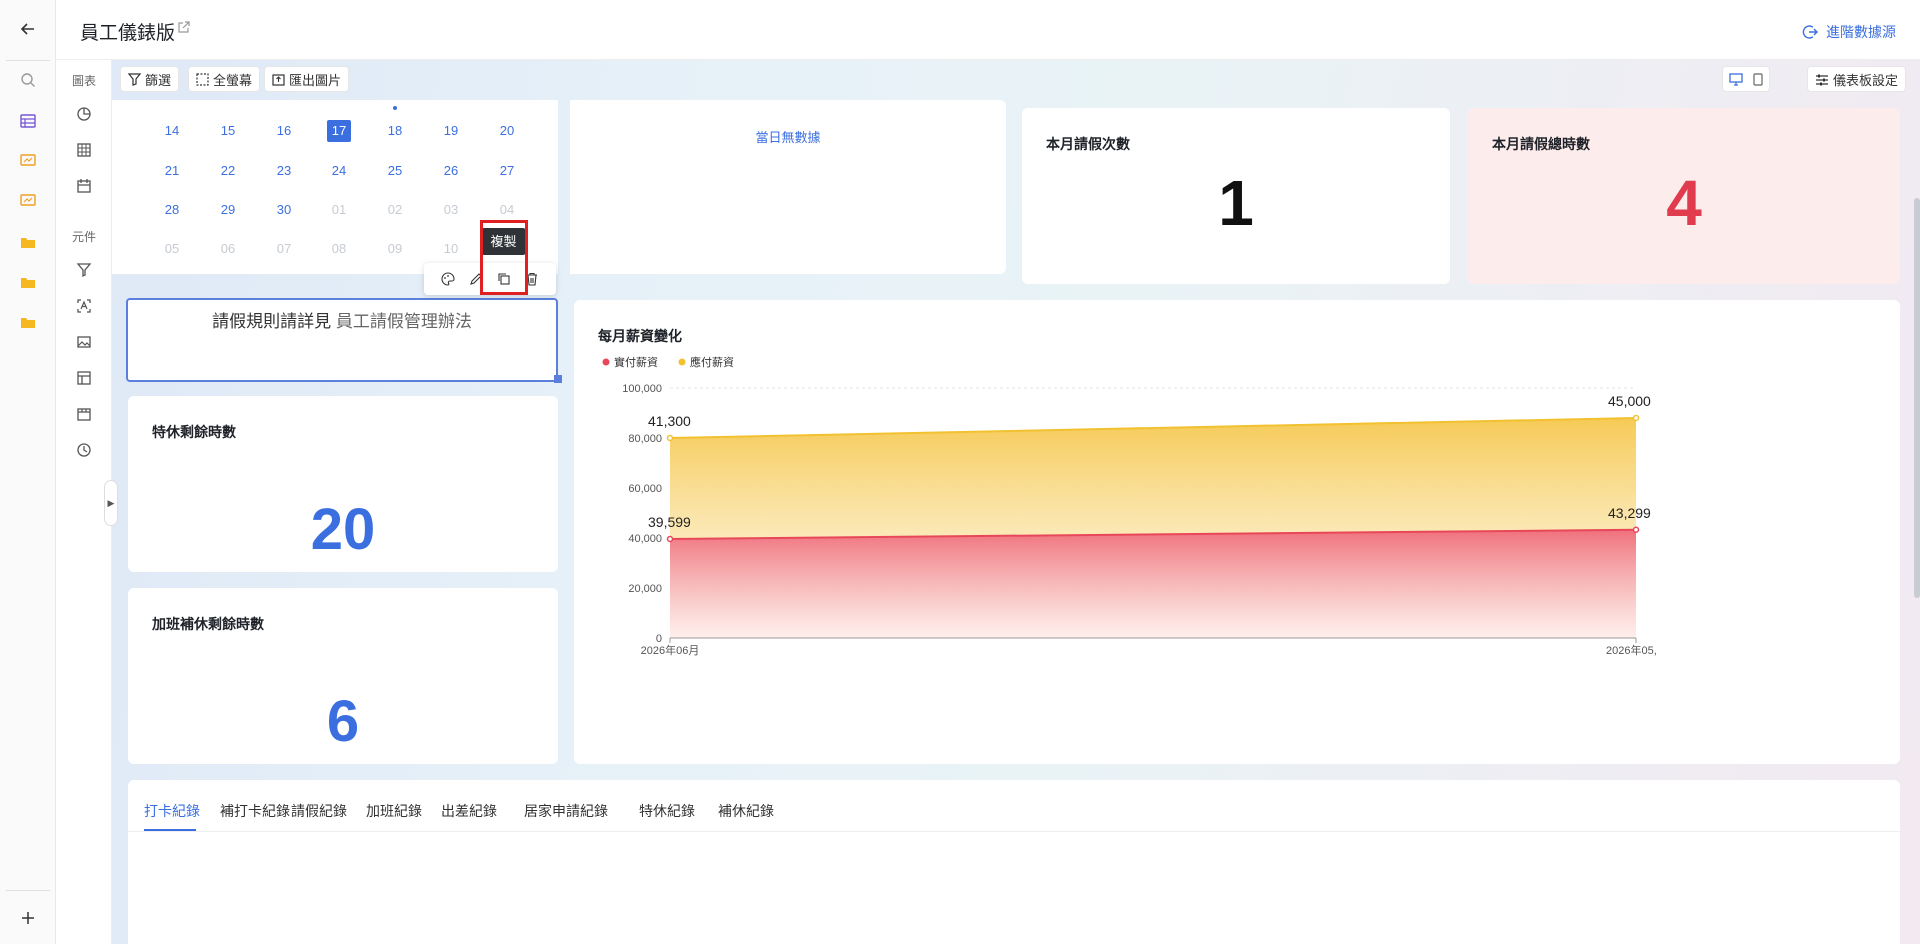  What do you see at coordinates (1736, 79) in the screenshot?
I see `desktop-view-icon` at bounding box center [1736, 79].